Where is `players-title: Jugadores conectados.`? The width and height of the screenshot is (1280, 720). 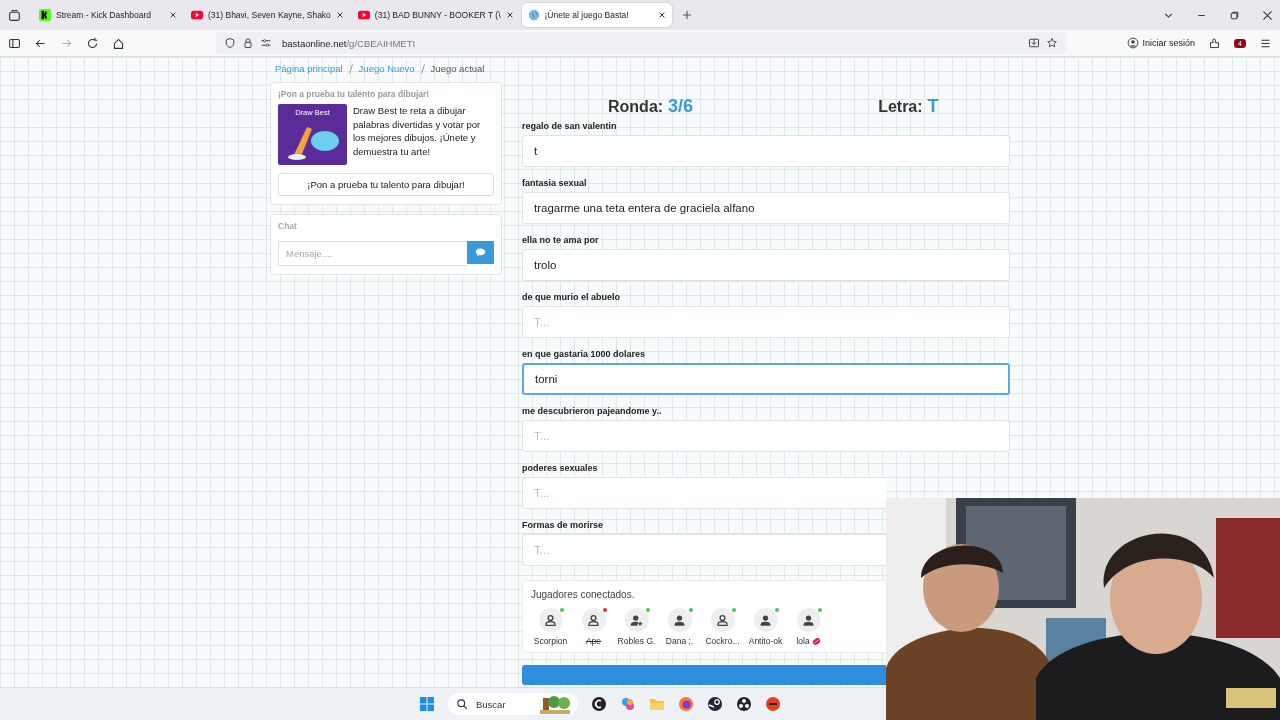
players-title: Jugadores conectados. is located at coordinates (583, 594).